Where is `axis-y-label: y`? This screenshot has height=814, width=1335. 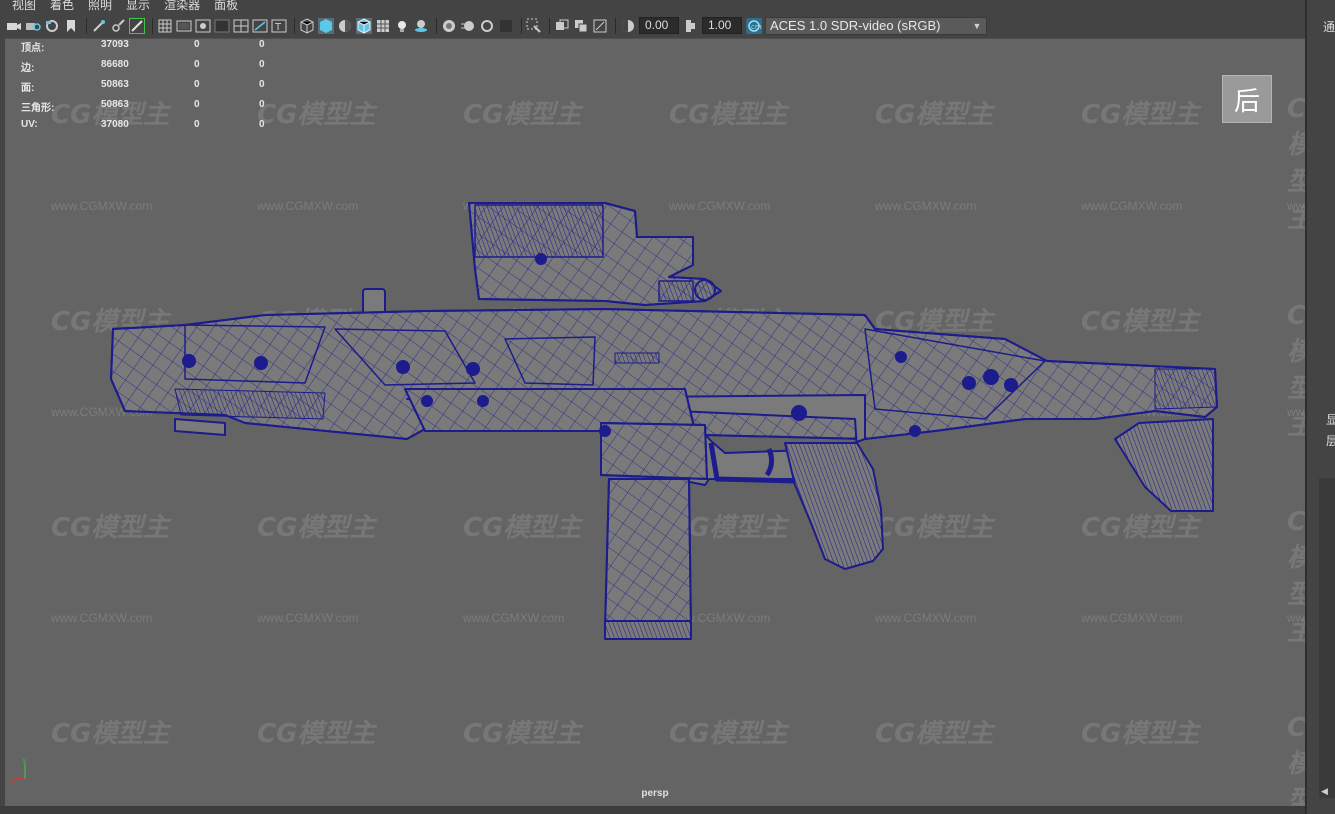 axis-y-label: y is located at coordinates (24, 759).